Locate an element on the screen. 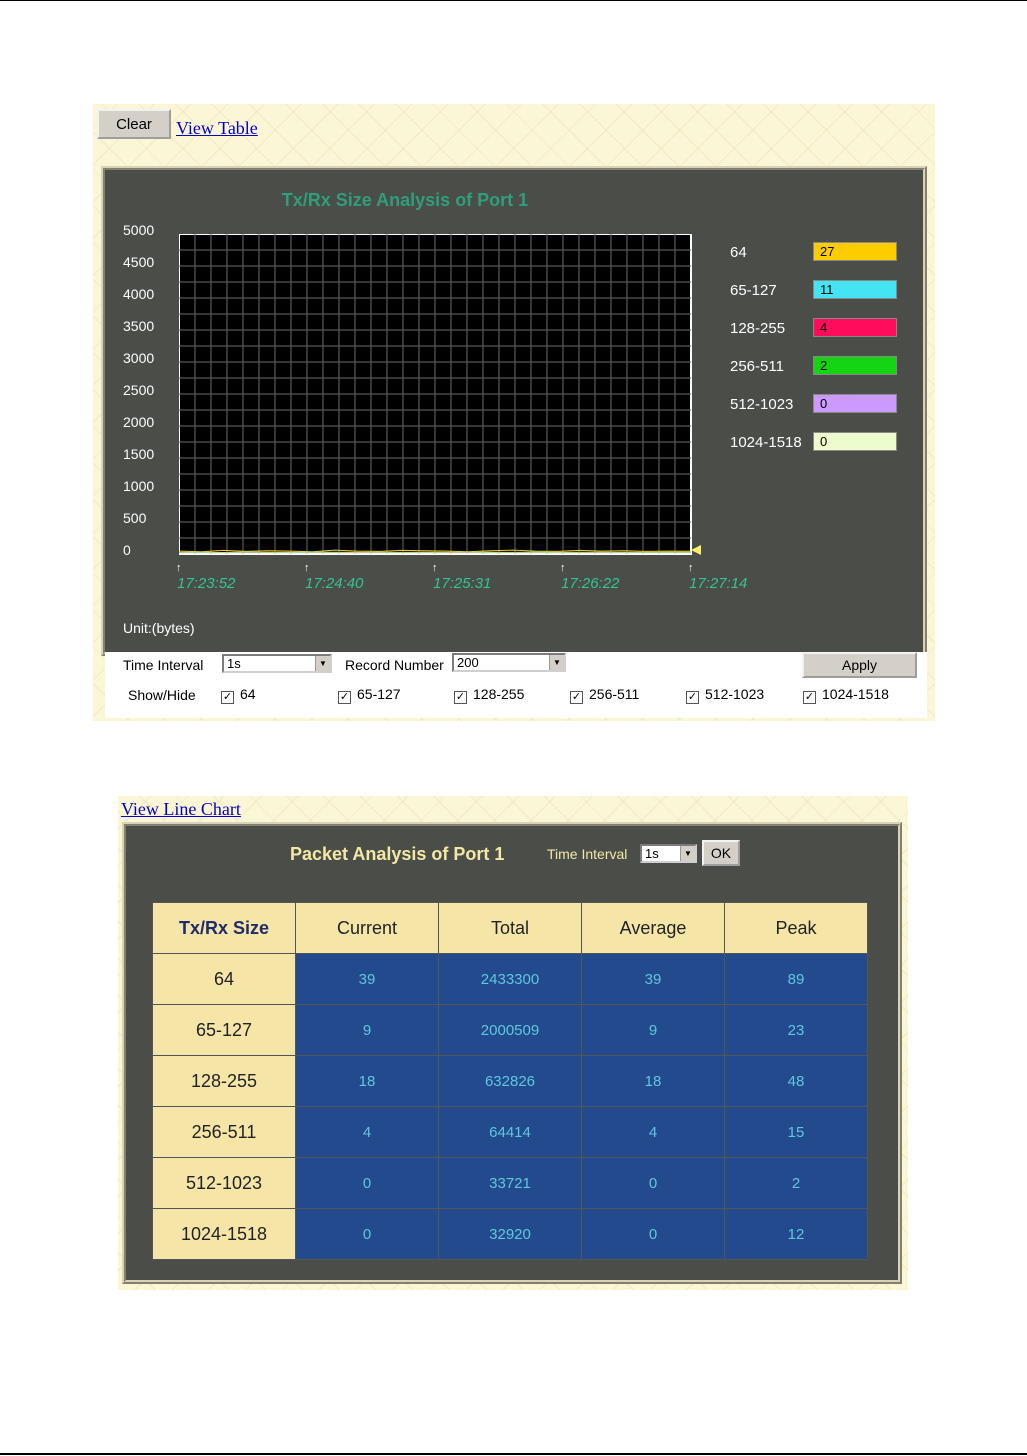 This screenshot has height=1456, width=1027. show-checkbox-512-1023: ✓ 512-1023 is located at coordinates (725, 695).